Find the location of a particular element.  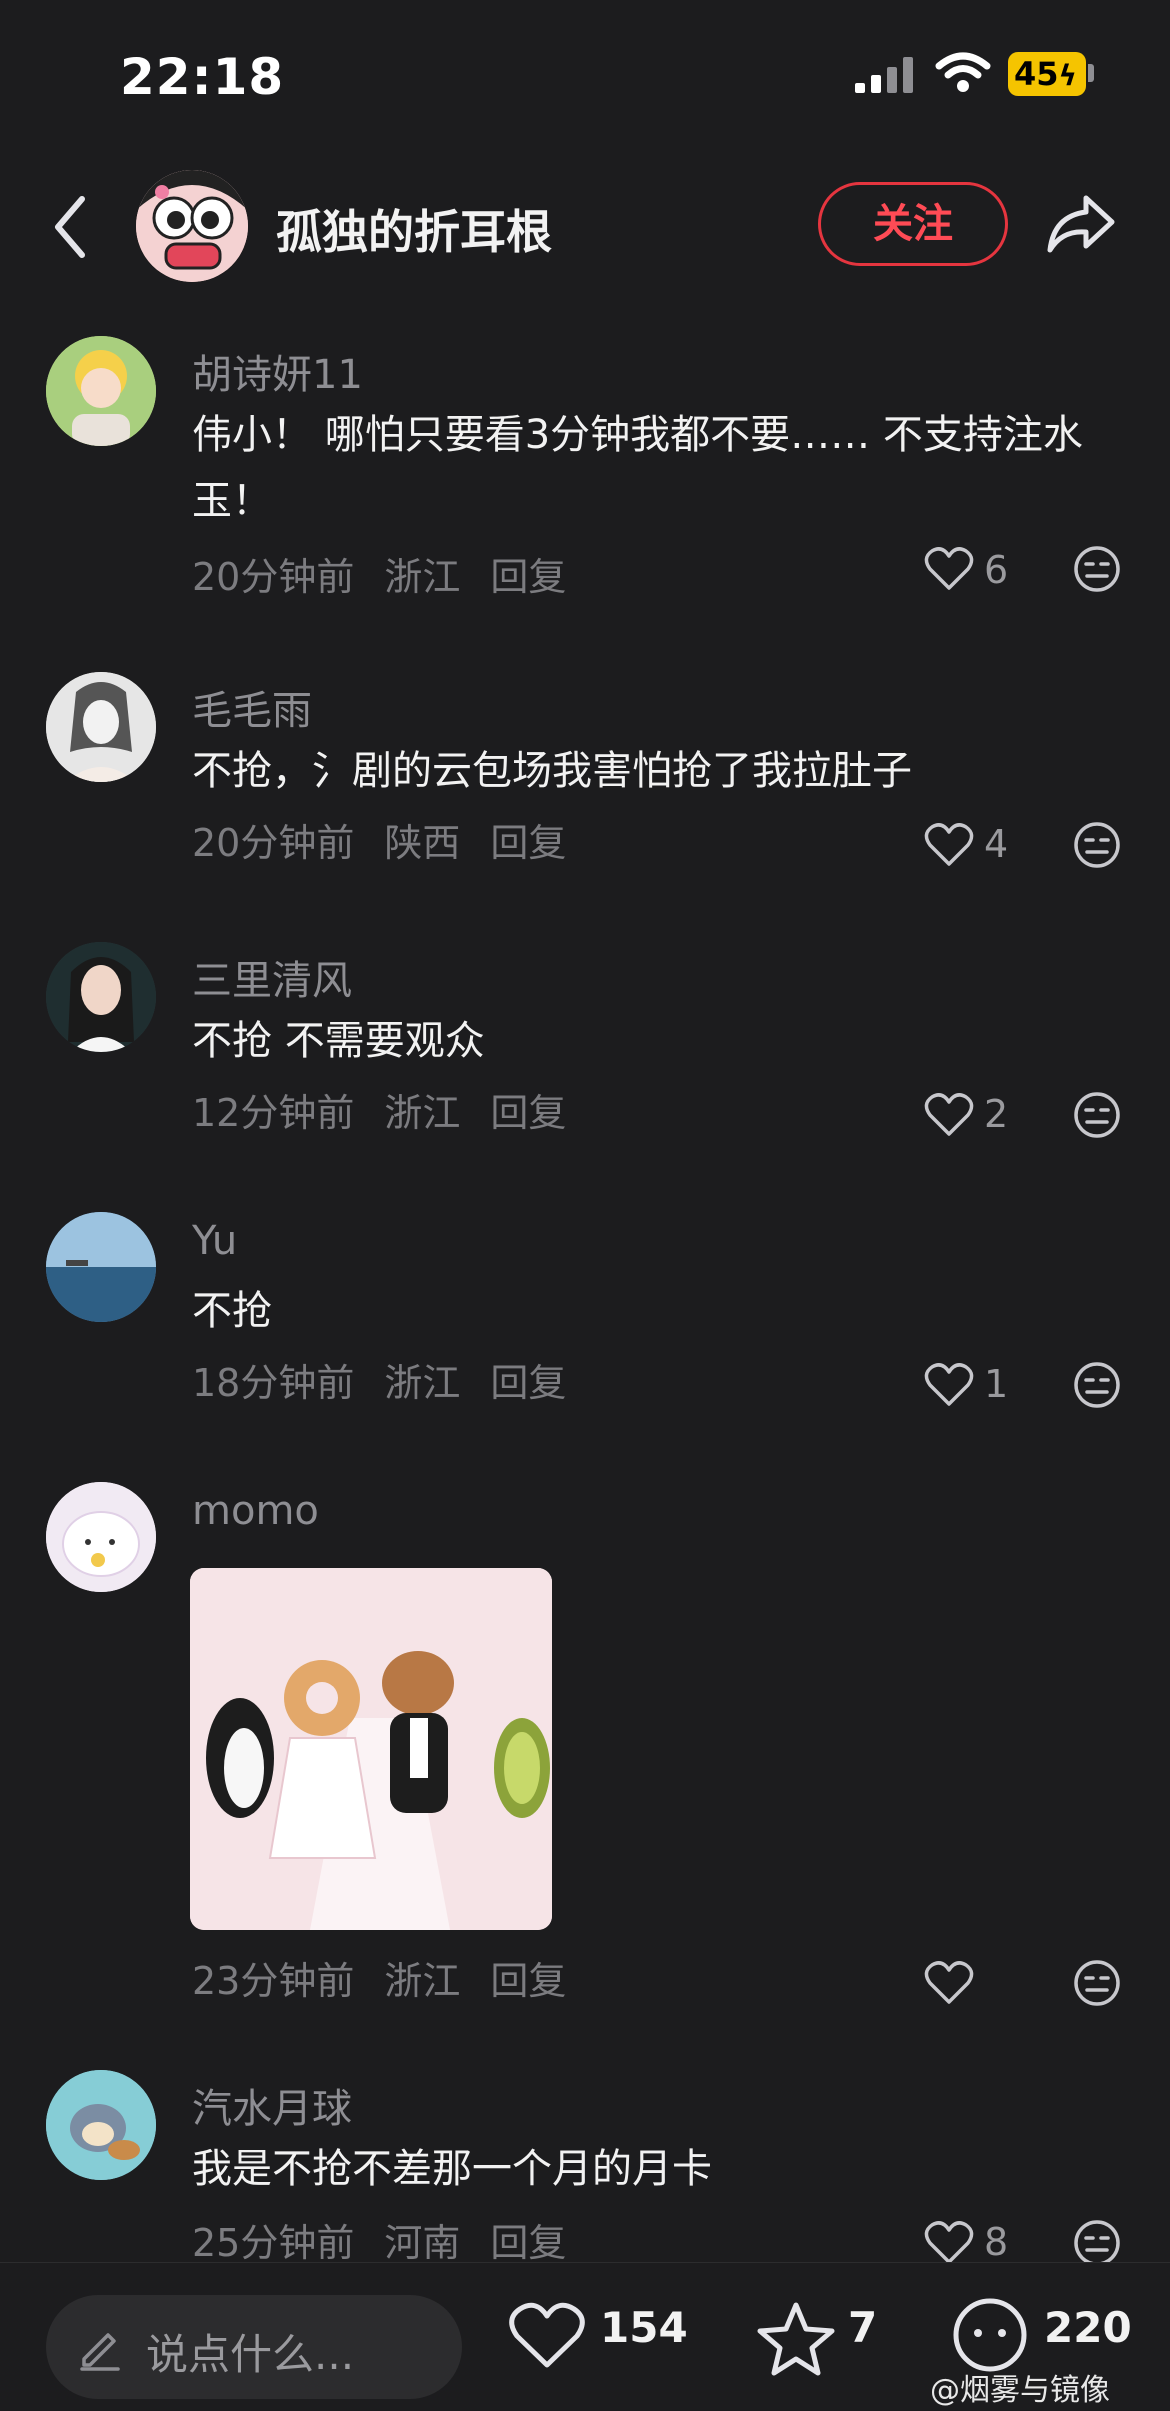

commenter-name: 毛毛雨 is located at coordinates (252, 707).